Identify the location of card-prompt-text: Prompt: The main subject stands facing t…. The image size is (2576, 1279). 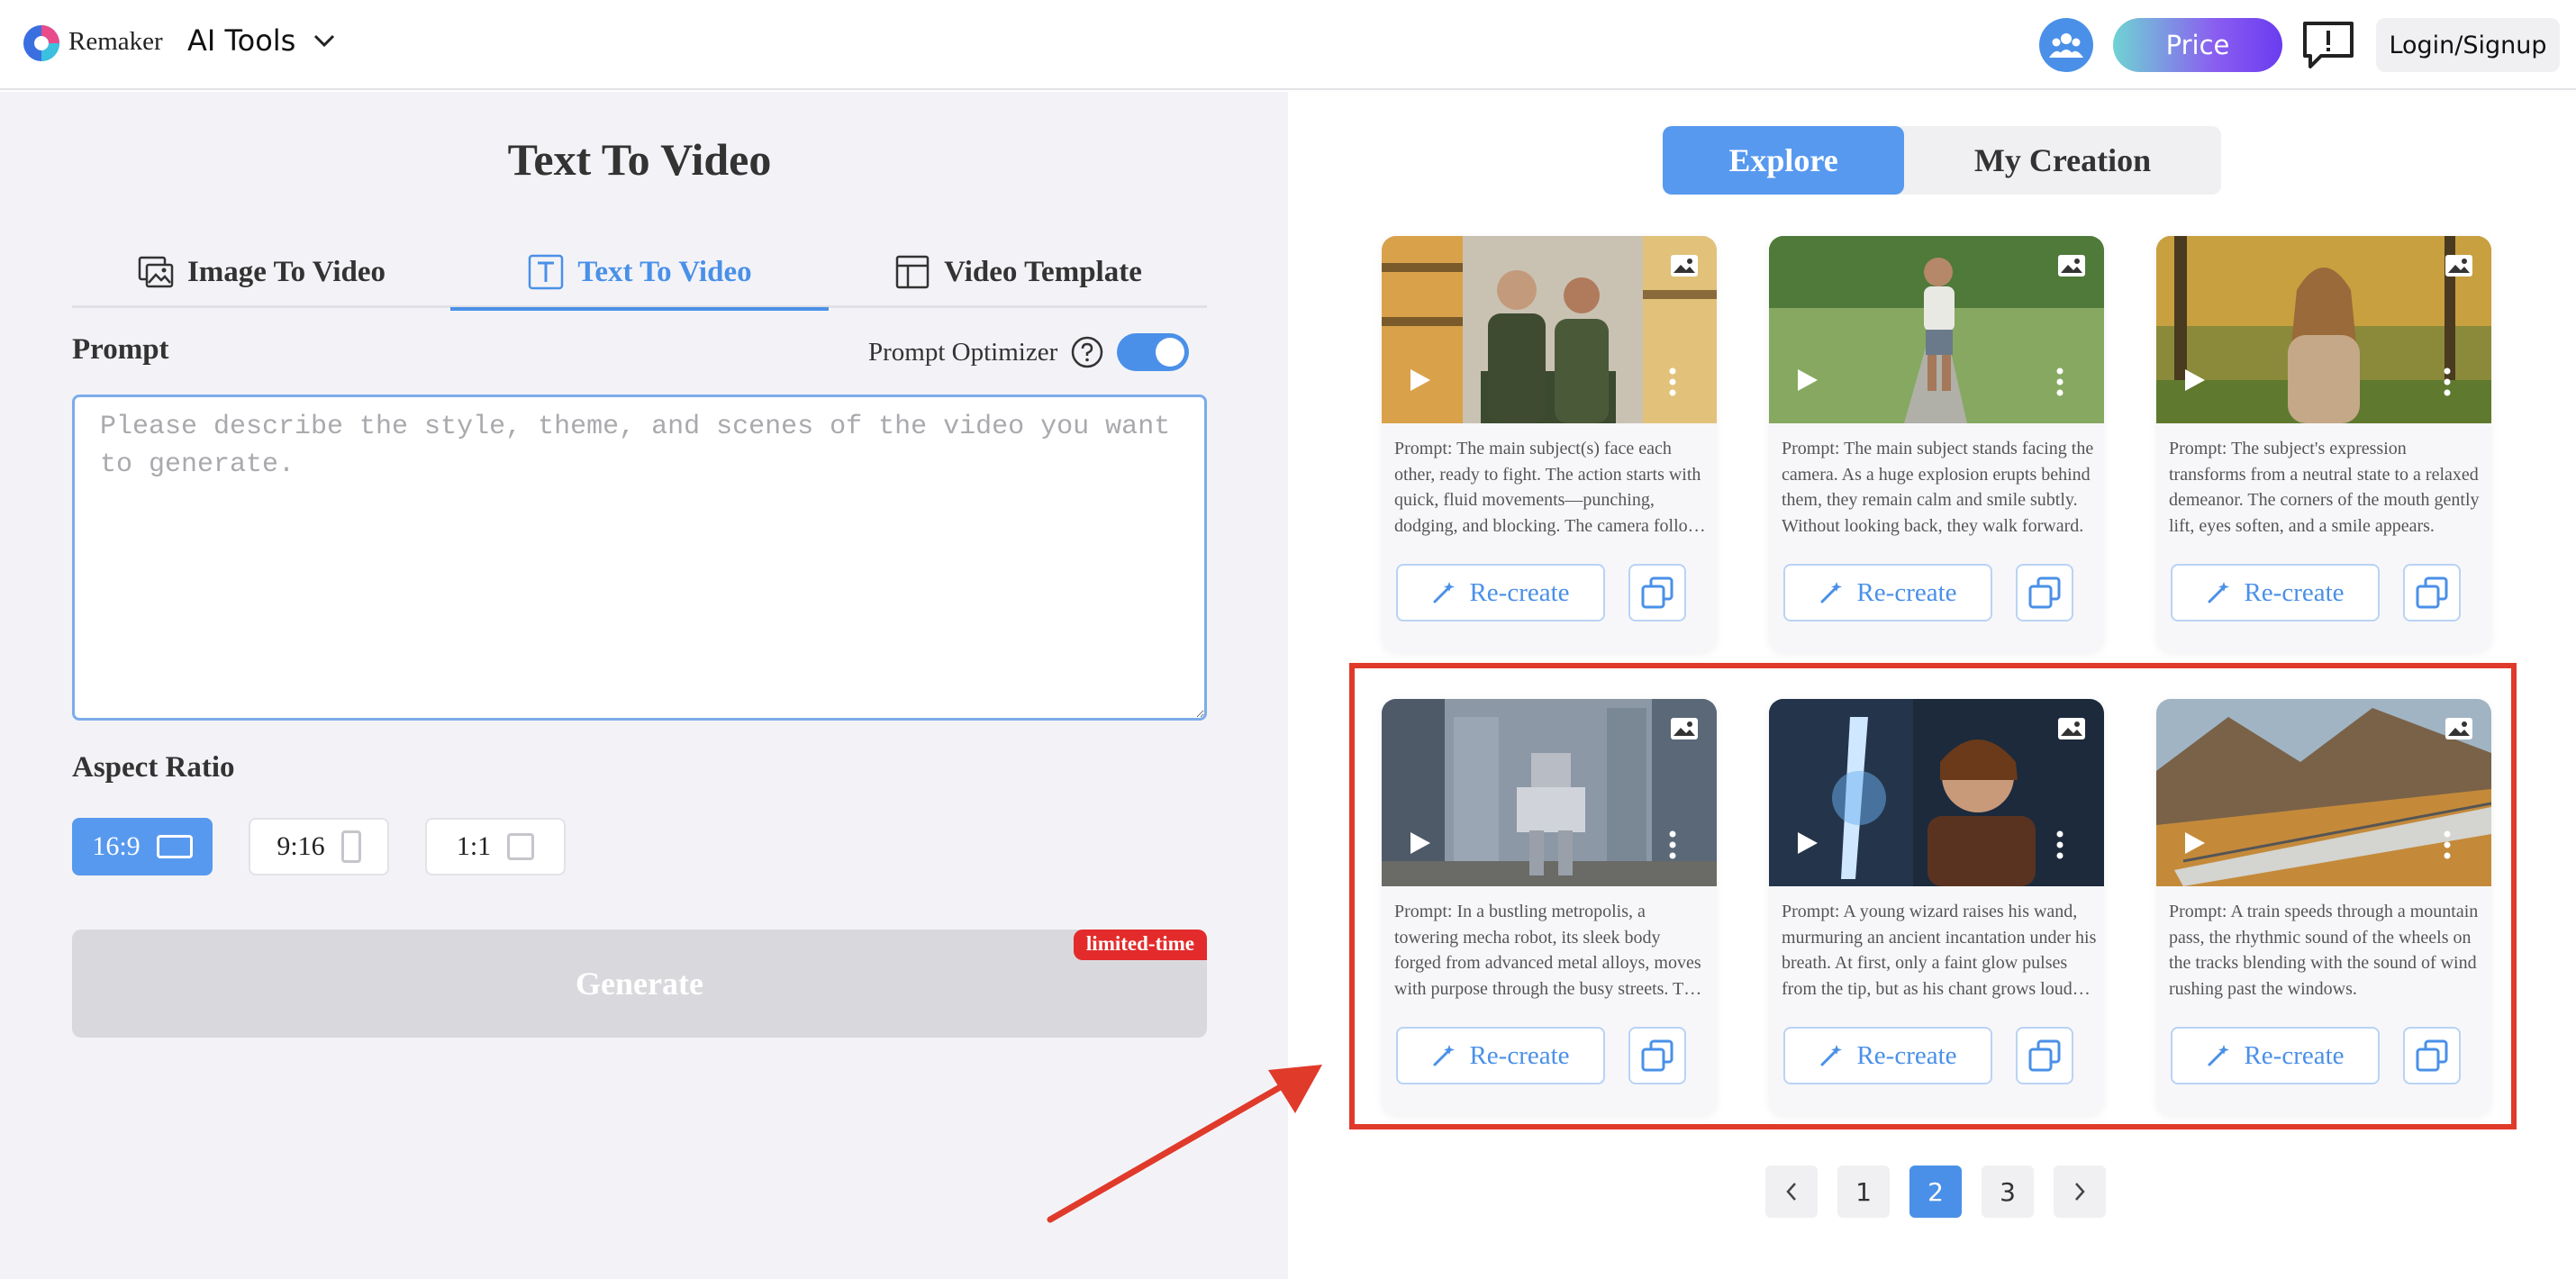
(1938, 487).